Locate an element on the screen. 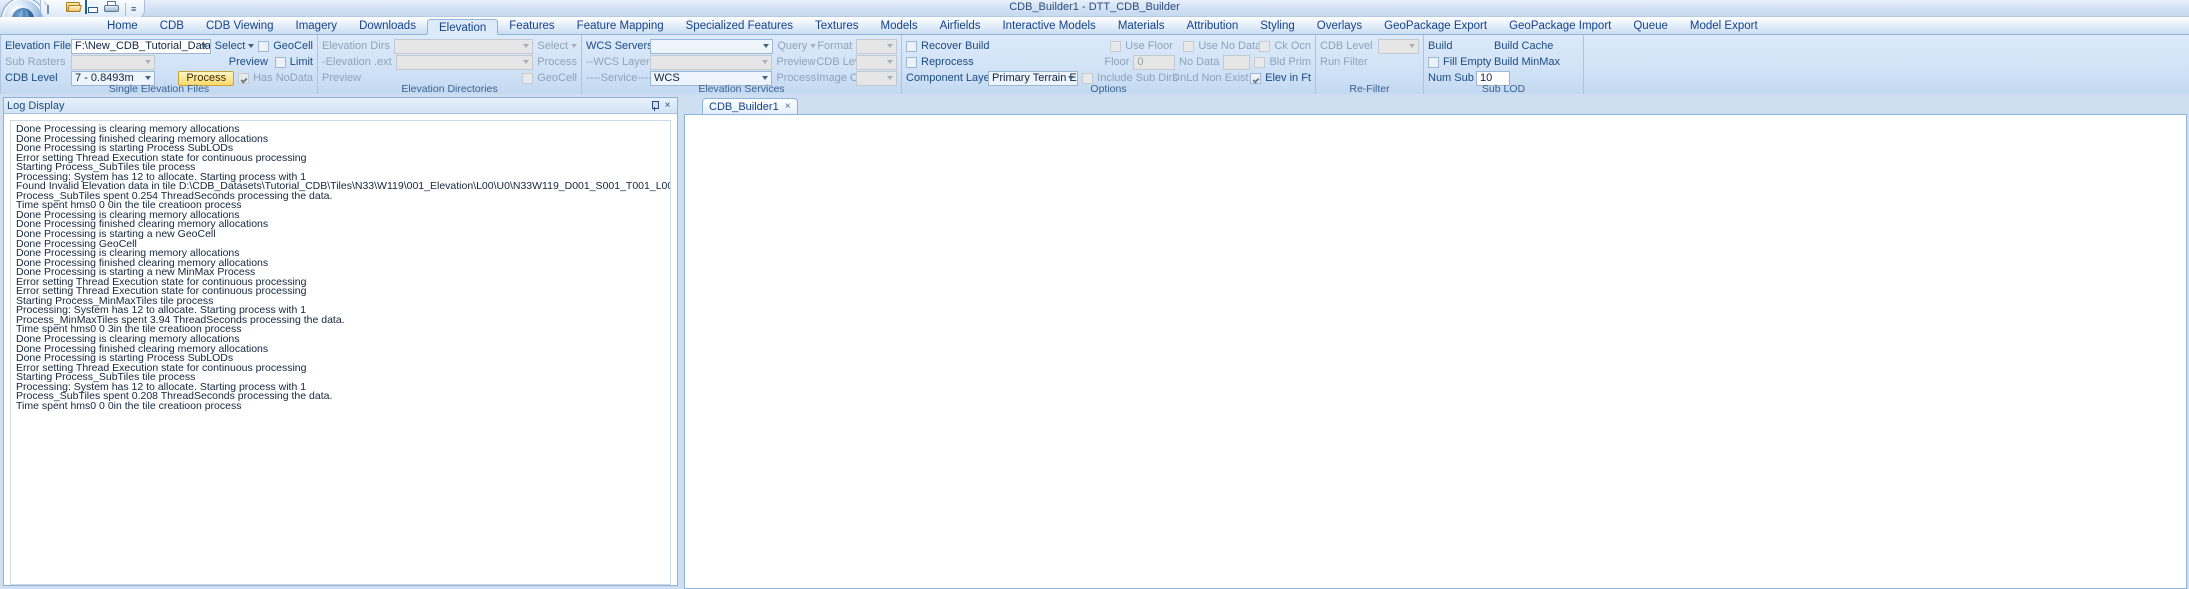  elevation-files-combo: F:\New_CDB_Tutorial_Data_LongBeach is located at coordinates (141, 46).